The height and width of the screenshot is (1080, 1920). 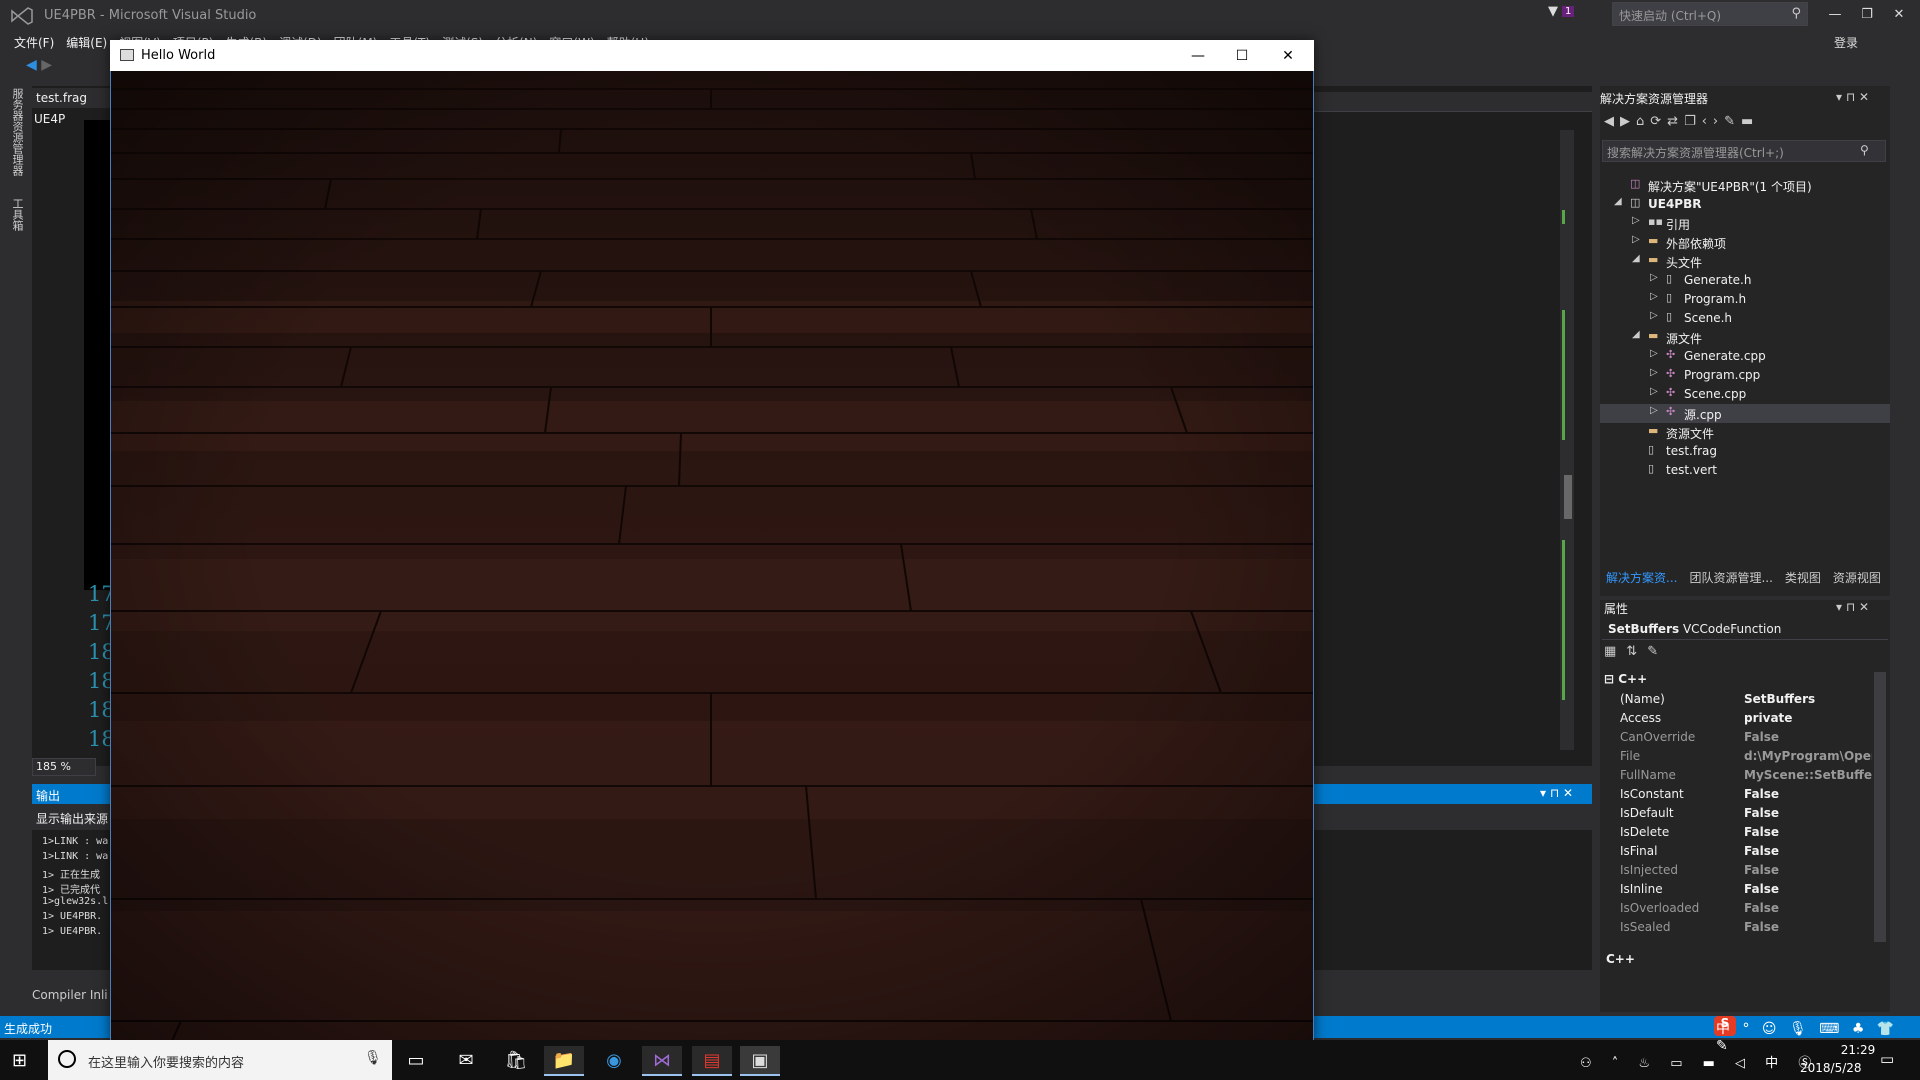 What do you see at coordinates (516, 1061) in the screenshot?
I see `store-icon: 🛍` at bounding box center [516, 1061].